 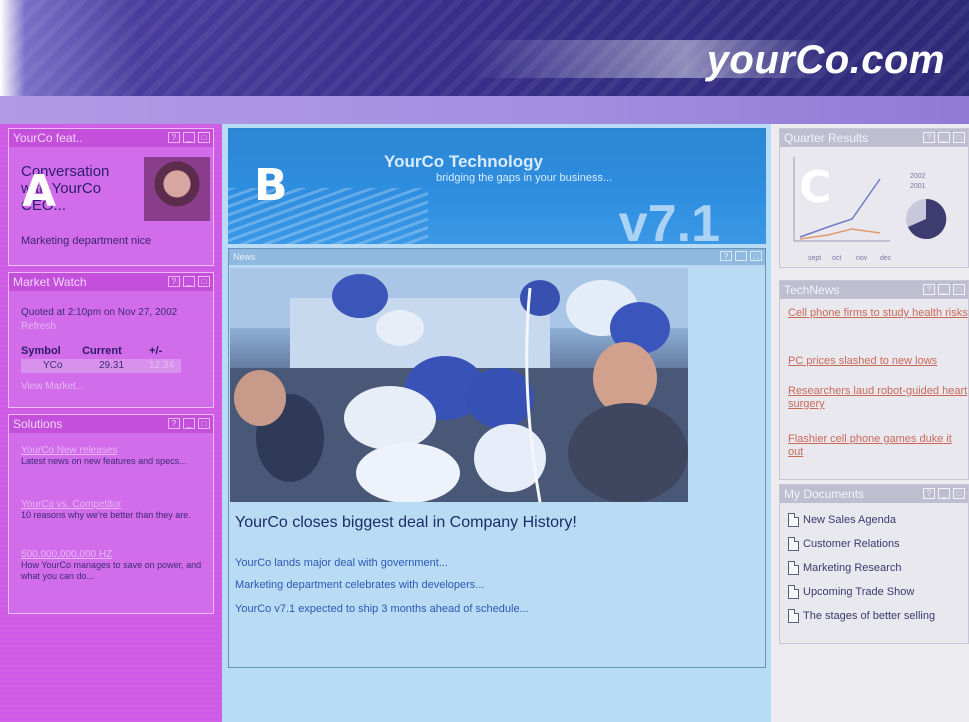 I want to click on col-symbol: Symbol, so click(x=41, y=351).